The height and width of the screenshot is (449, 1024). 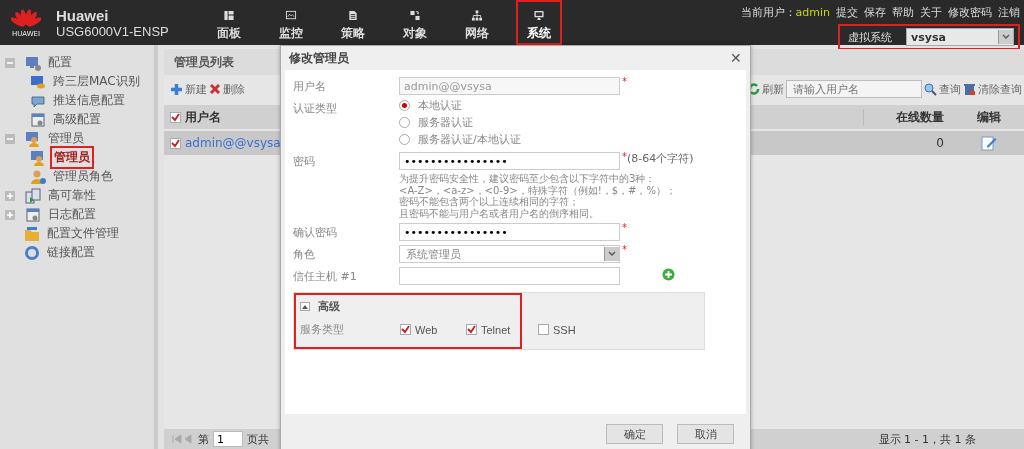 What do you see at coordinates (931, 12) in the screenshot?
I see `header-link: 关于` at bounding box center [931, 12].